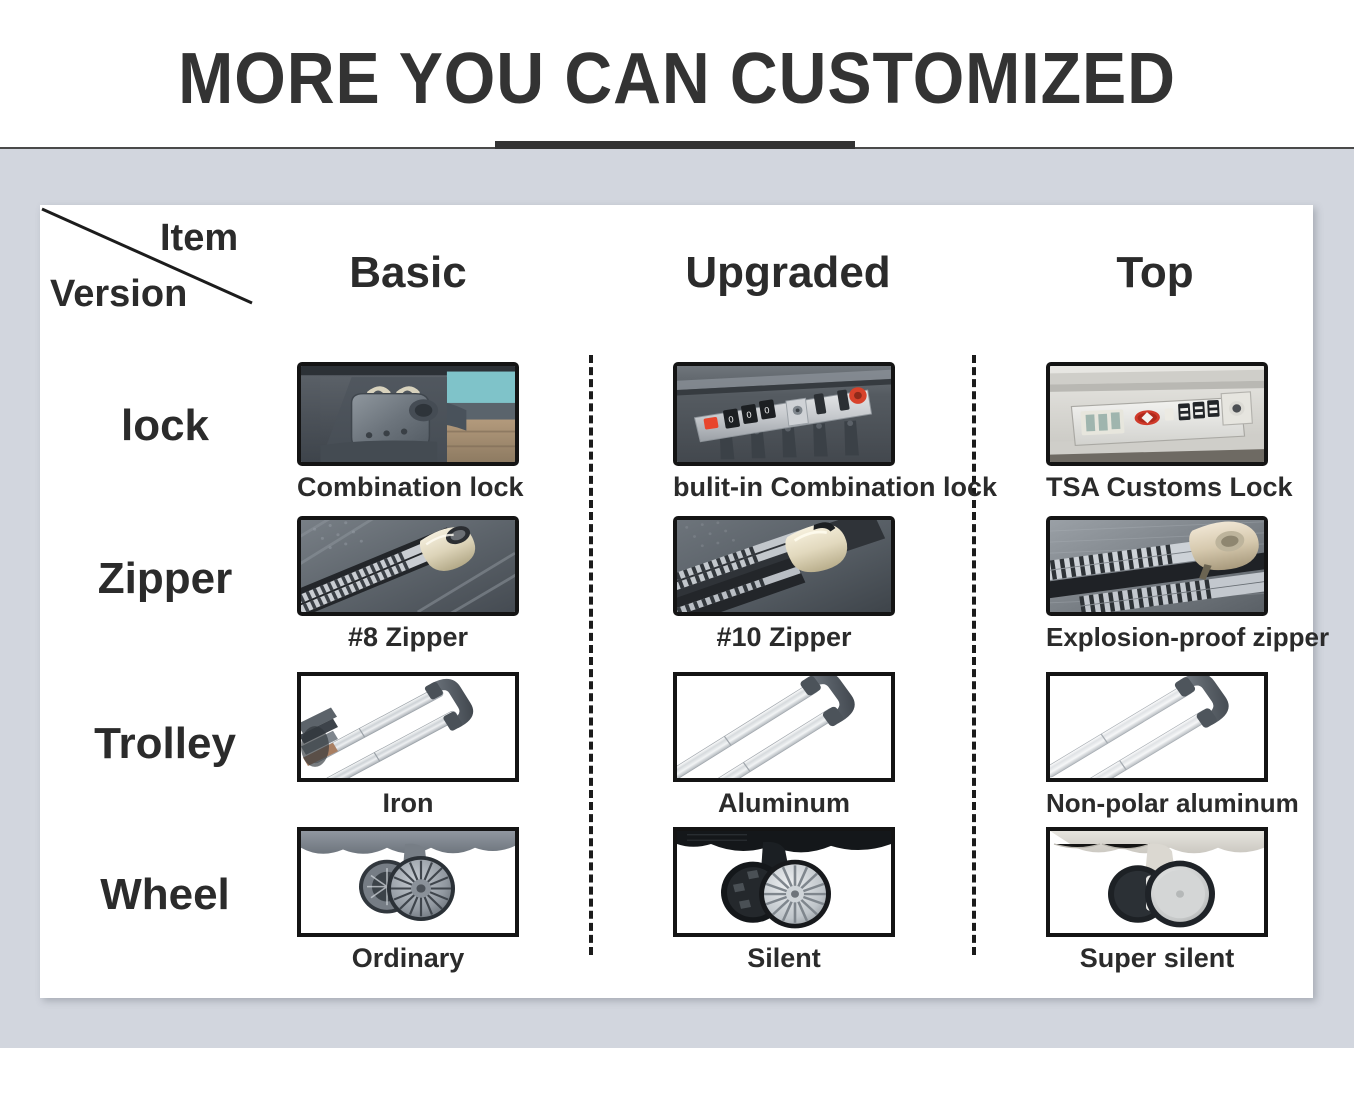 The height and width of the screenshot is (1102, 1354). I want to click on caption-wheel-top: Super silent, so click(1157, 958).